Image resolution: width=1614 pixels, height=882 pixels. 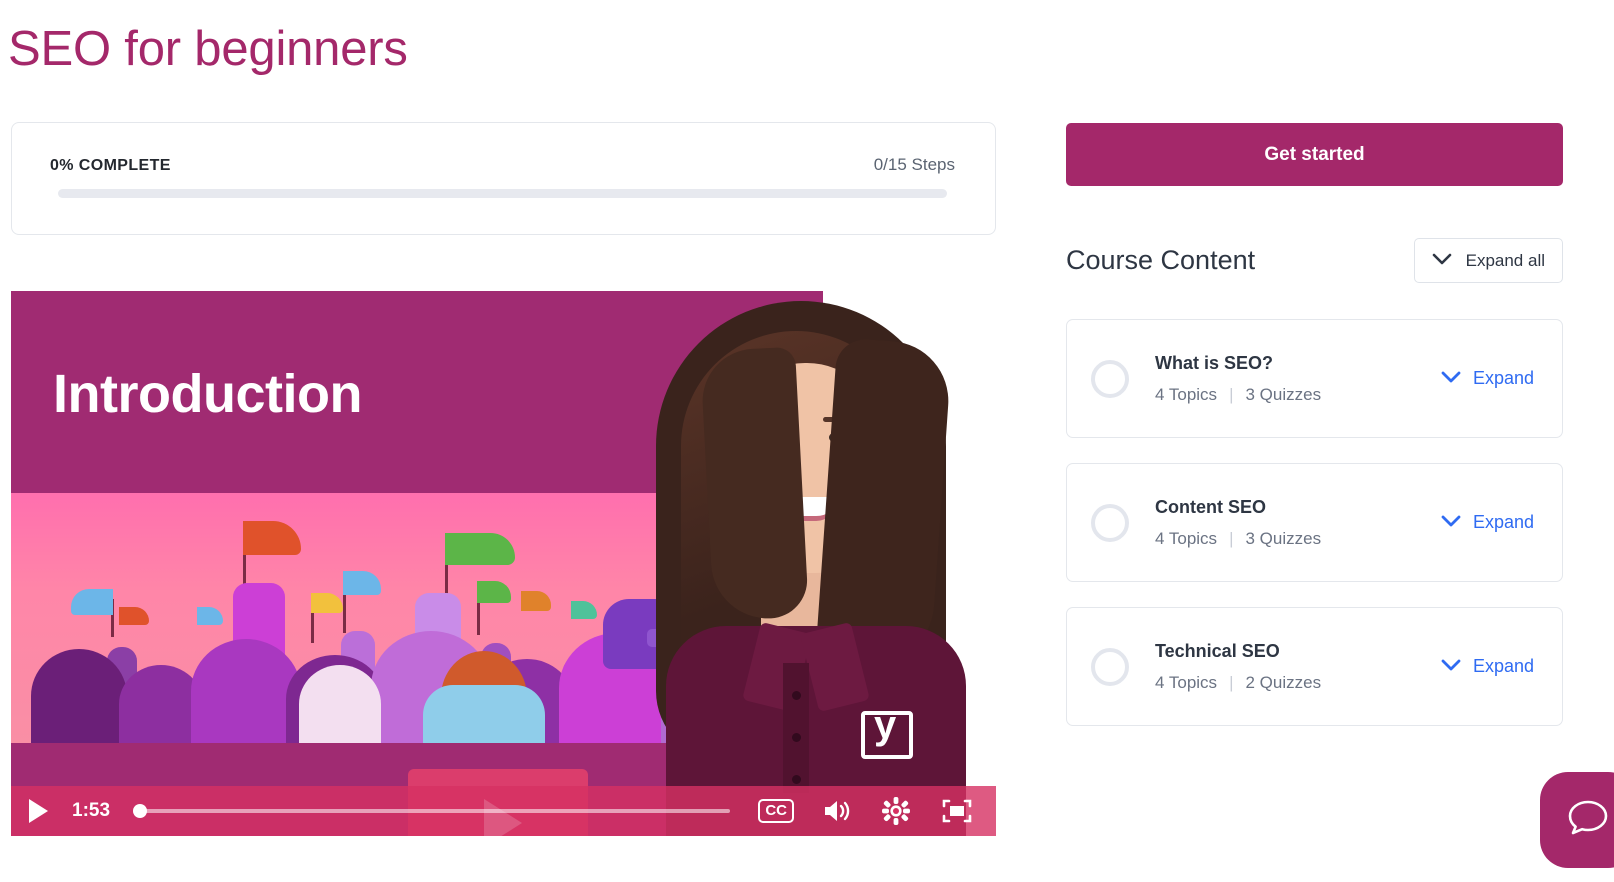 I want to click on gear-icon, so click(x=896, y=811).